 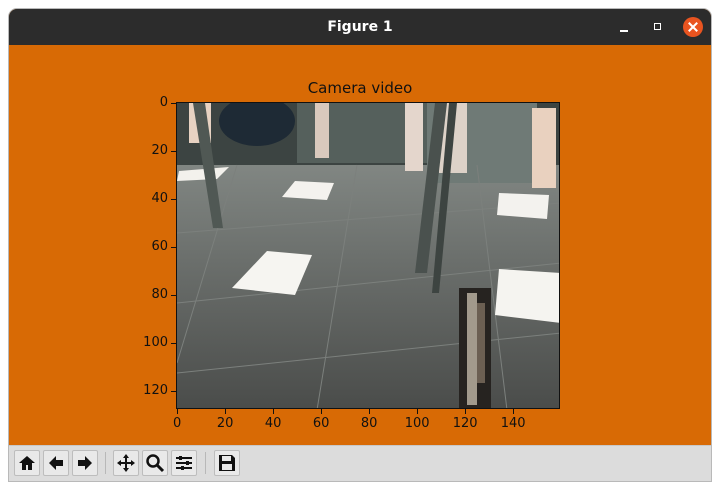 I want to click on zoom-icon, so click(x=155, y=463).